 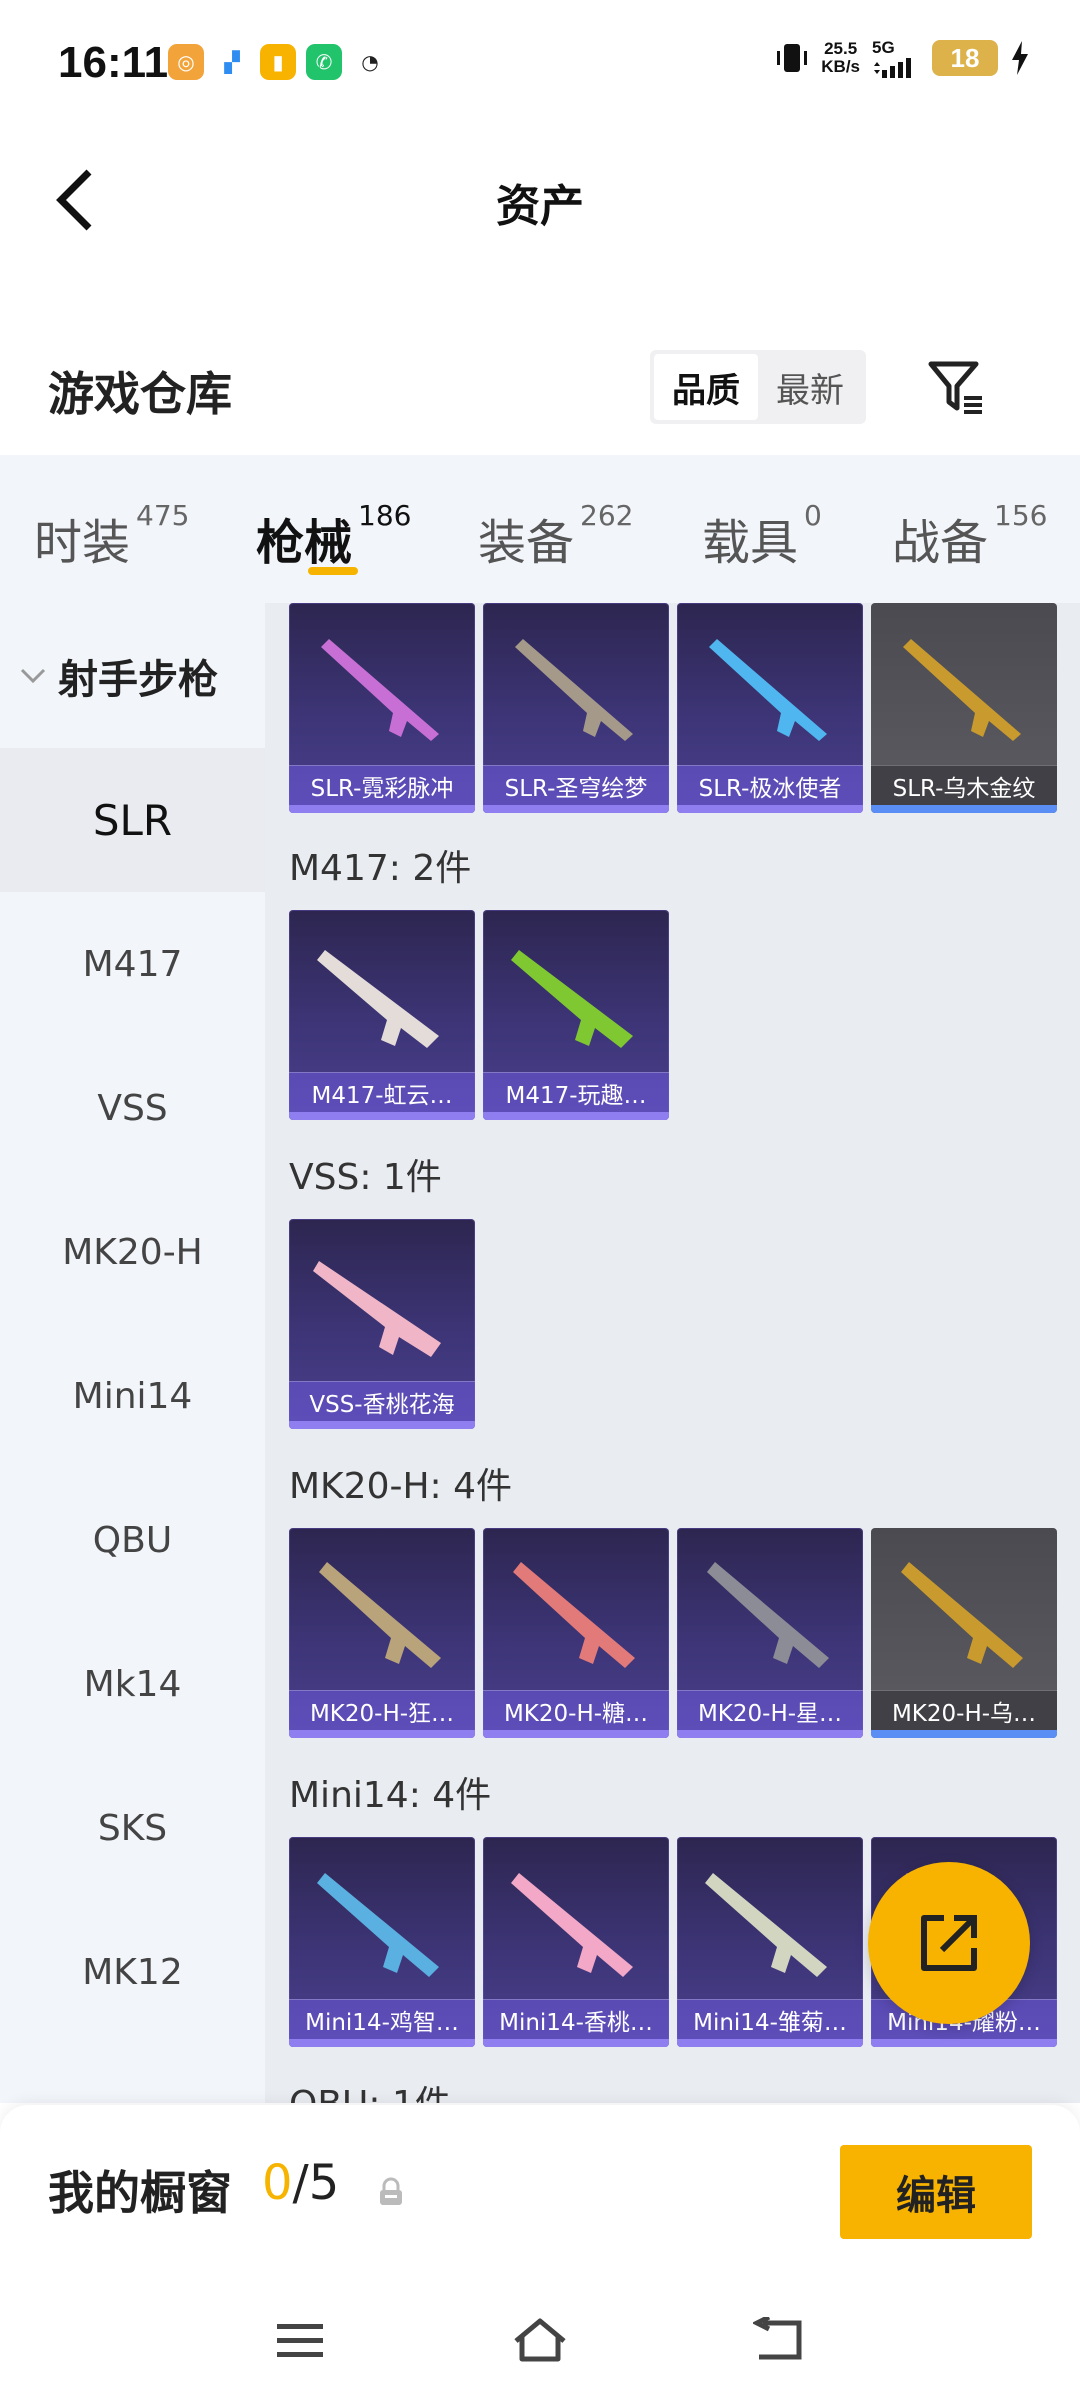 What do you see at coordinates (750, 543) in the screenshot?
I see `tab-label: 载具` at bounding box center [750, 543].